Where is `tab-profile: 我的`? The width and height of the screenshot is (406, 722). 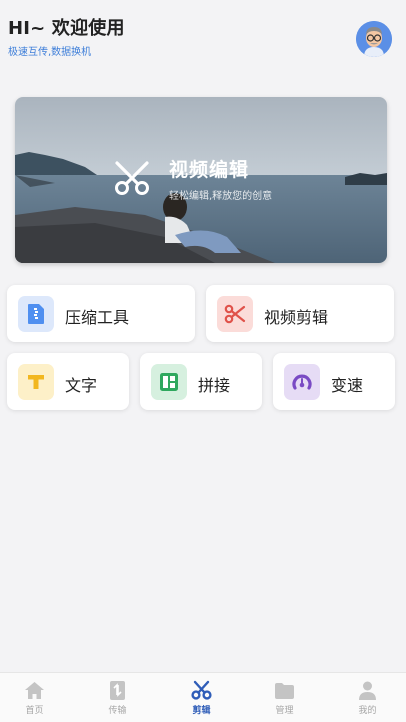 tab-profile: 我的 is located at coordinates (366, 697).